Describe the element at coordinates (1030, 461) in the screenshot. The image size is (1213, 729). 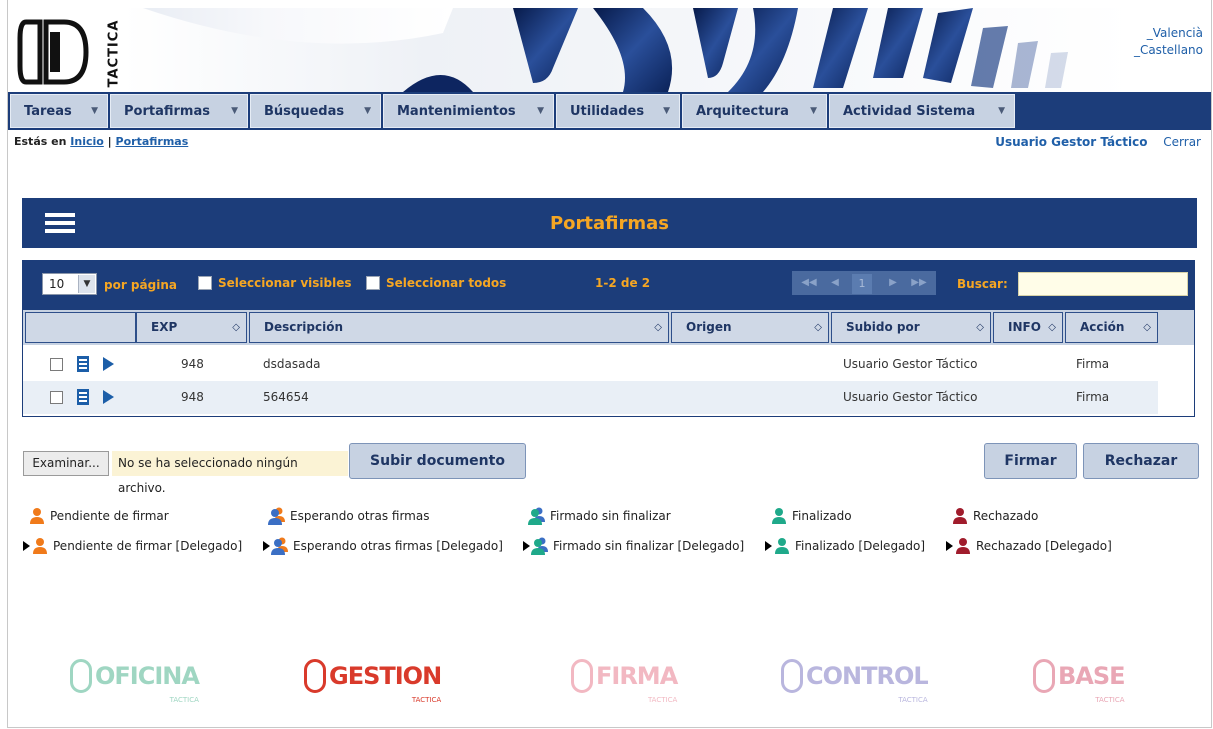
I see `sign-button: Firmar` at that location.